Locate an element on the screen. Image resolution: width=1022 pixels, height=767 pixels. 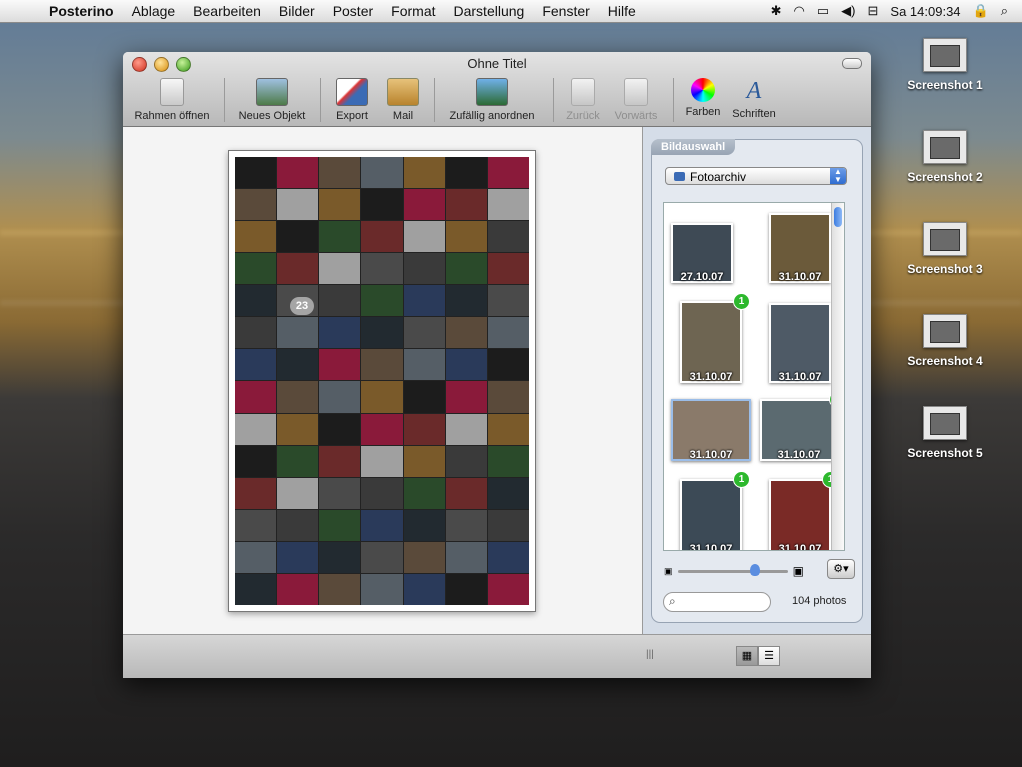
display-icon: ⊟ is located at coordinates (873, 11).